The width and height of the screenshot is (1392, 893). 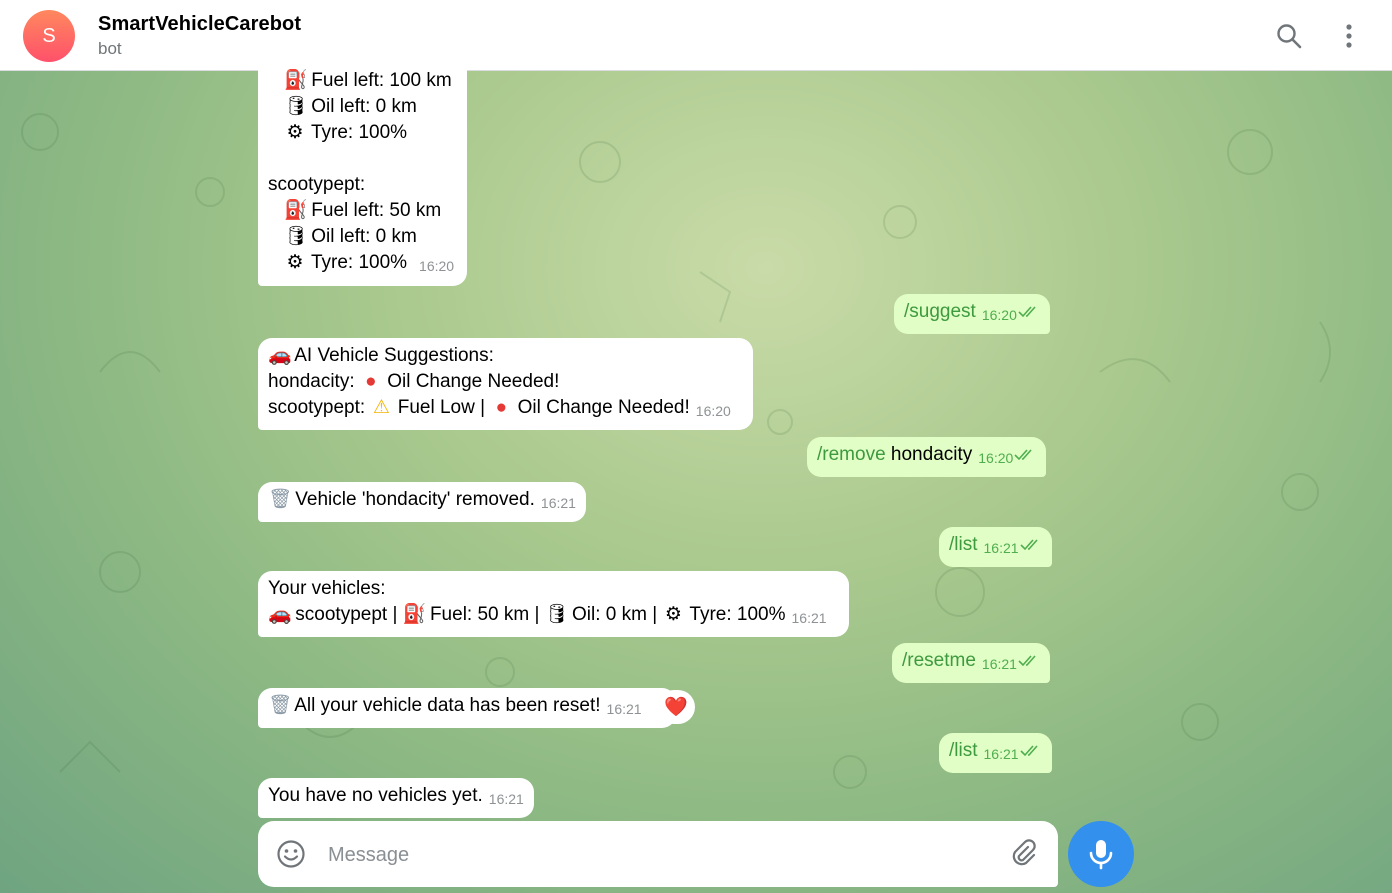 I want to click on attach-button, so click(x=1023, y=854).